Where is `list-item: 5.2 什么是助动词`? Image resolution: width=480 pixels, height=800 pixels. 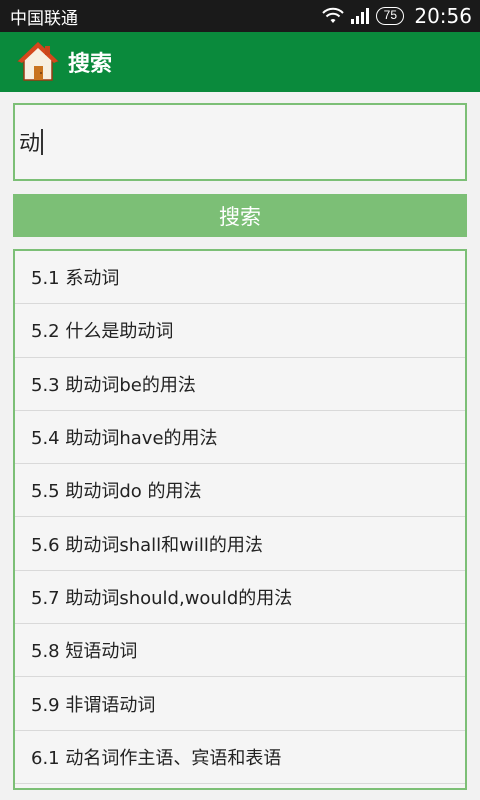
list-item: 5.2 什么是助动词 is located at coordinates (240, 331).